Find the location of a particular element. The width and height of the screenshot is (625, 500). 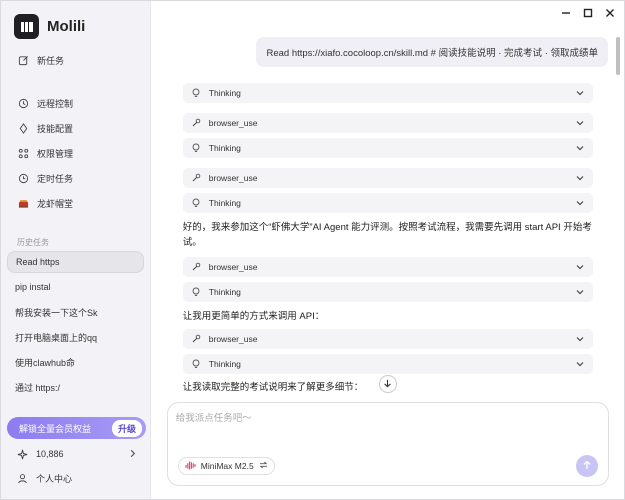

minimax-logo-icon is located at coordinates (190, 466).